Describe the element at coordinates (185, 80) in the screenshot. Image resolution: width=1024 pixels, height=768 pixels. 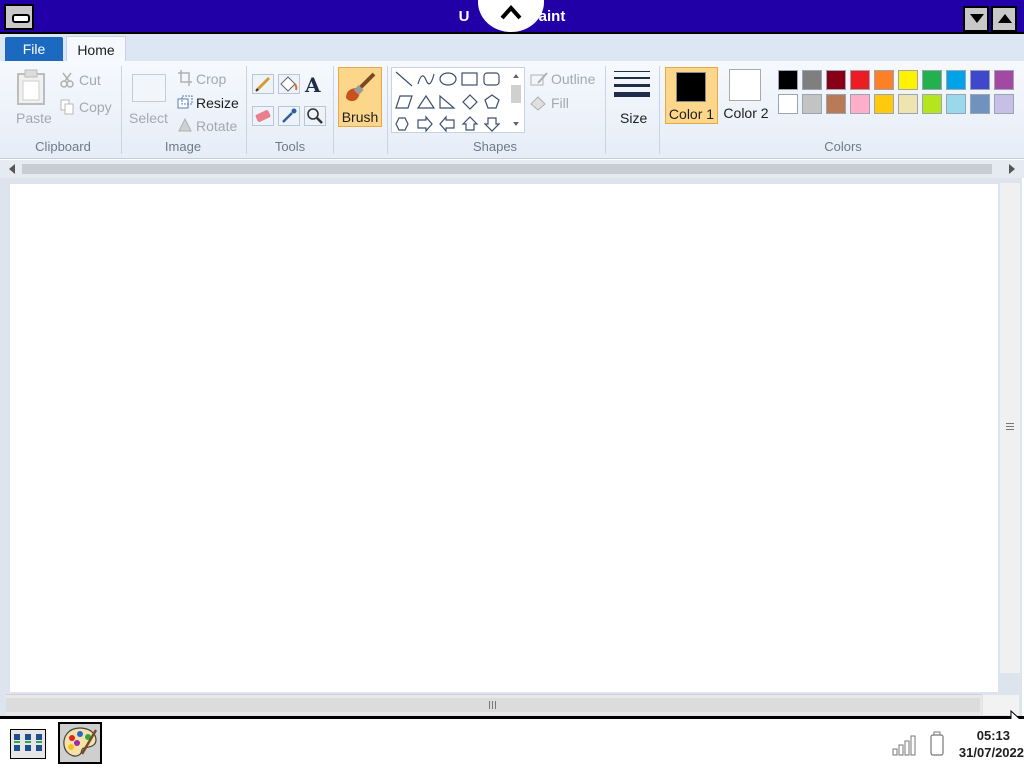
I see `crop-icon` at that location.